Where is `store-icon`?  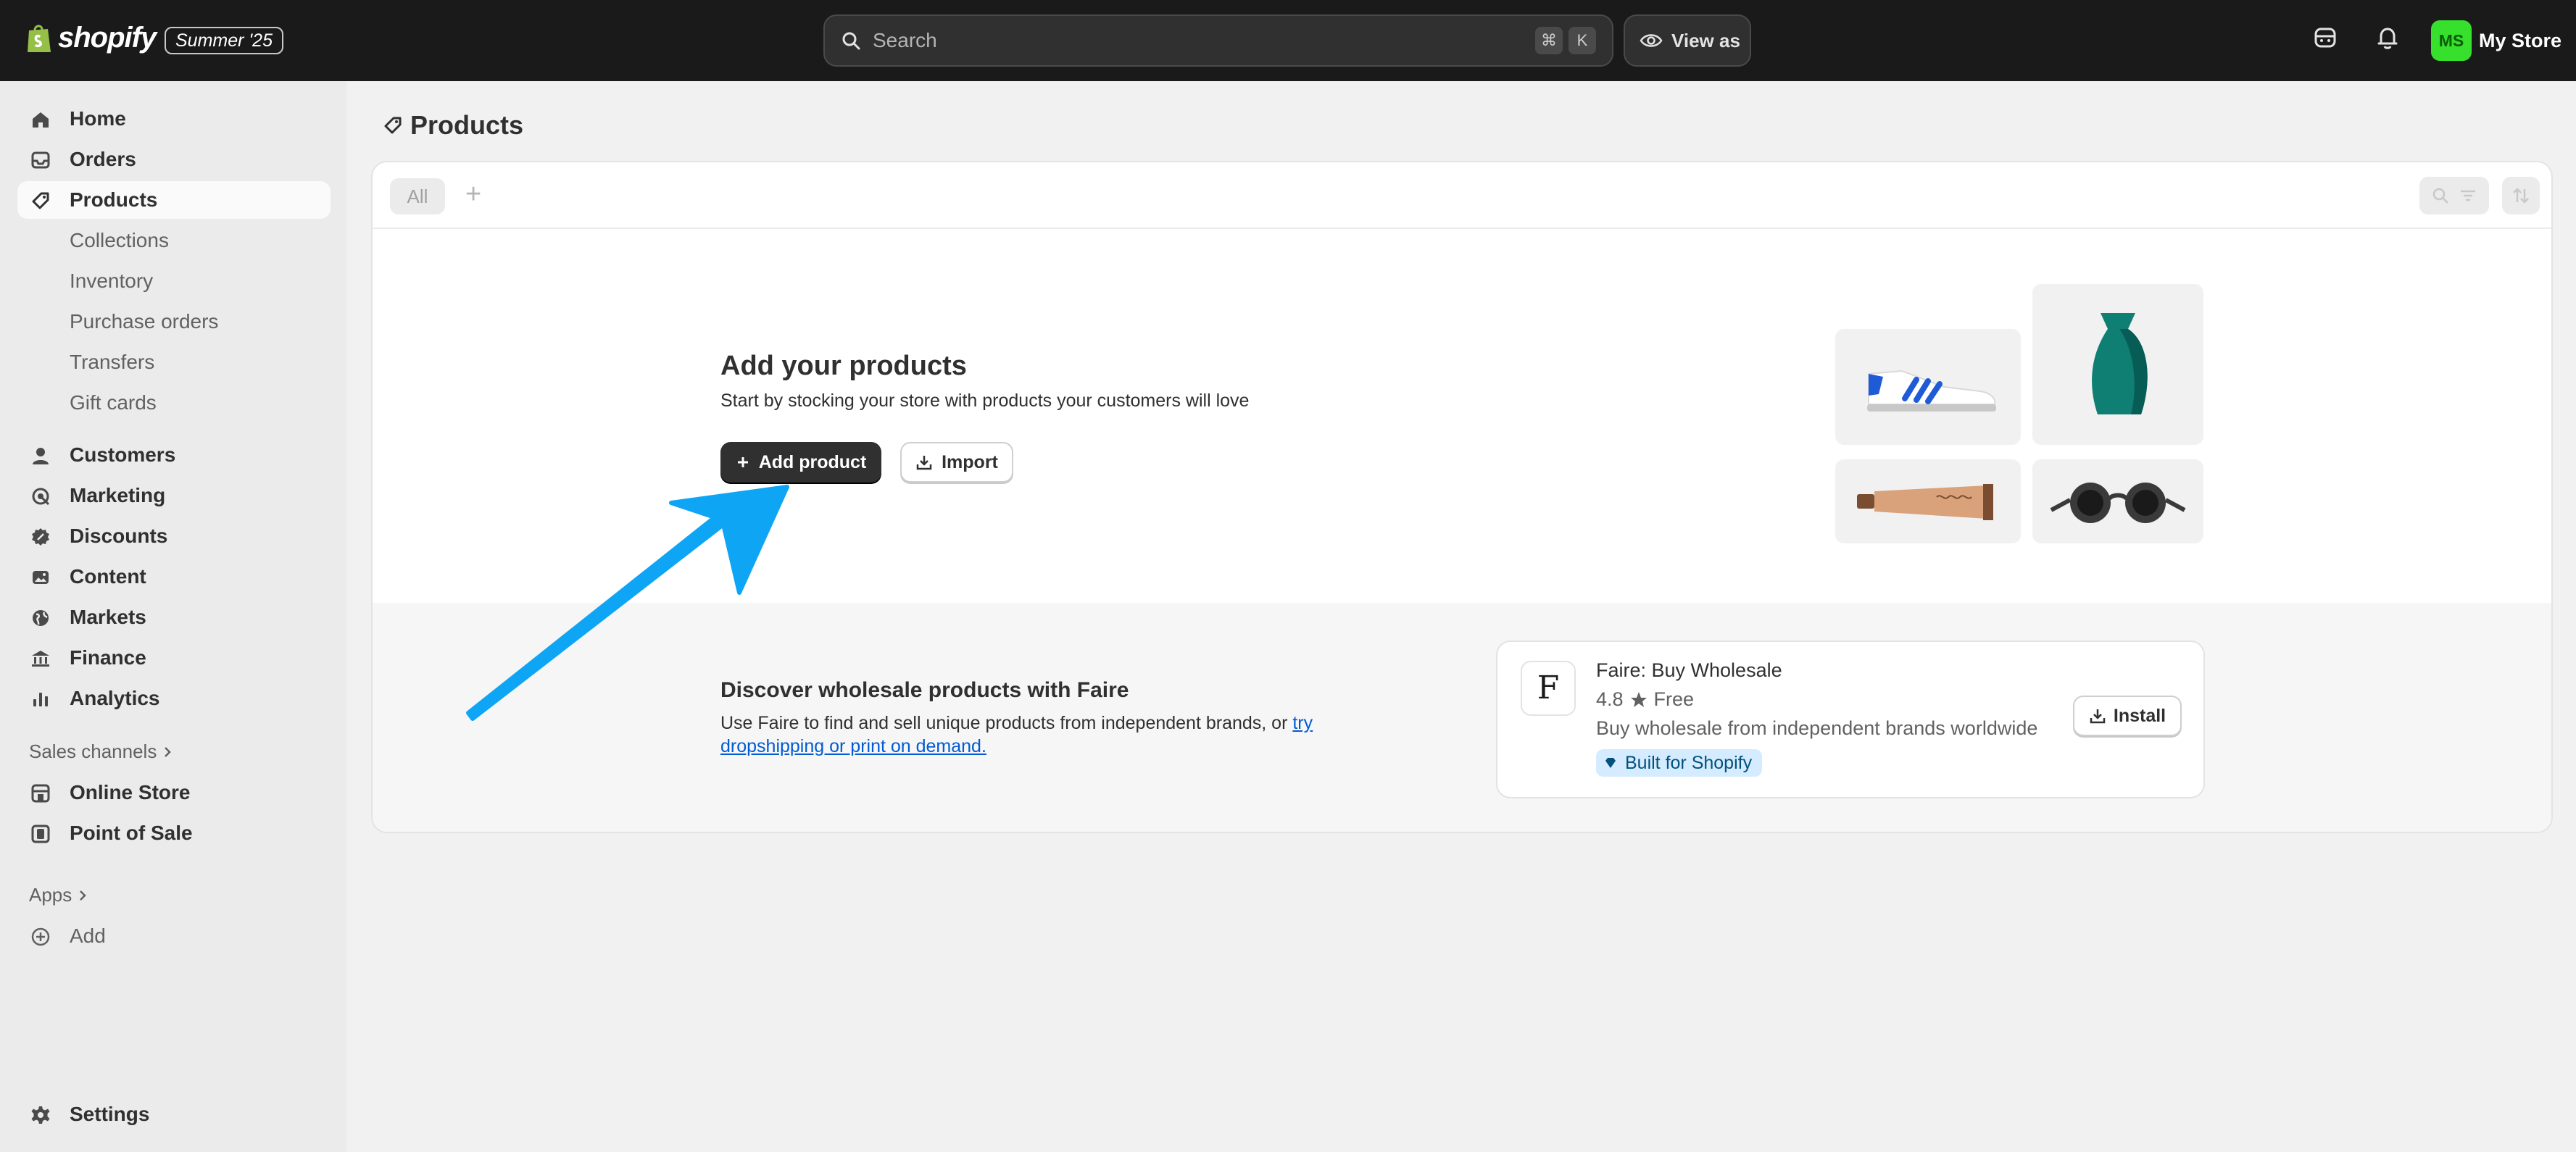
store-icon is located at coordinates (40, 793).